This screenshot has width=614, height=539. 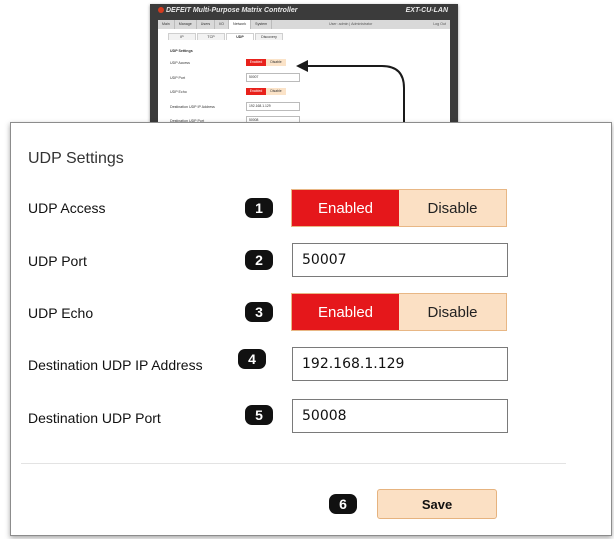 What do you see at coordinates (345, 208) in the screenshot?
I see `udp-access-enabled-button: Enabled` at bounding box center [345, 208].